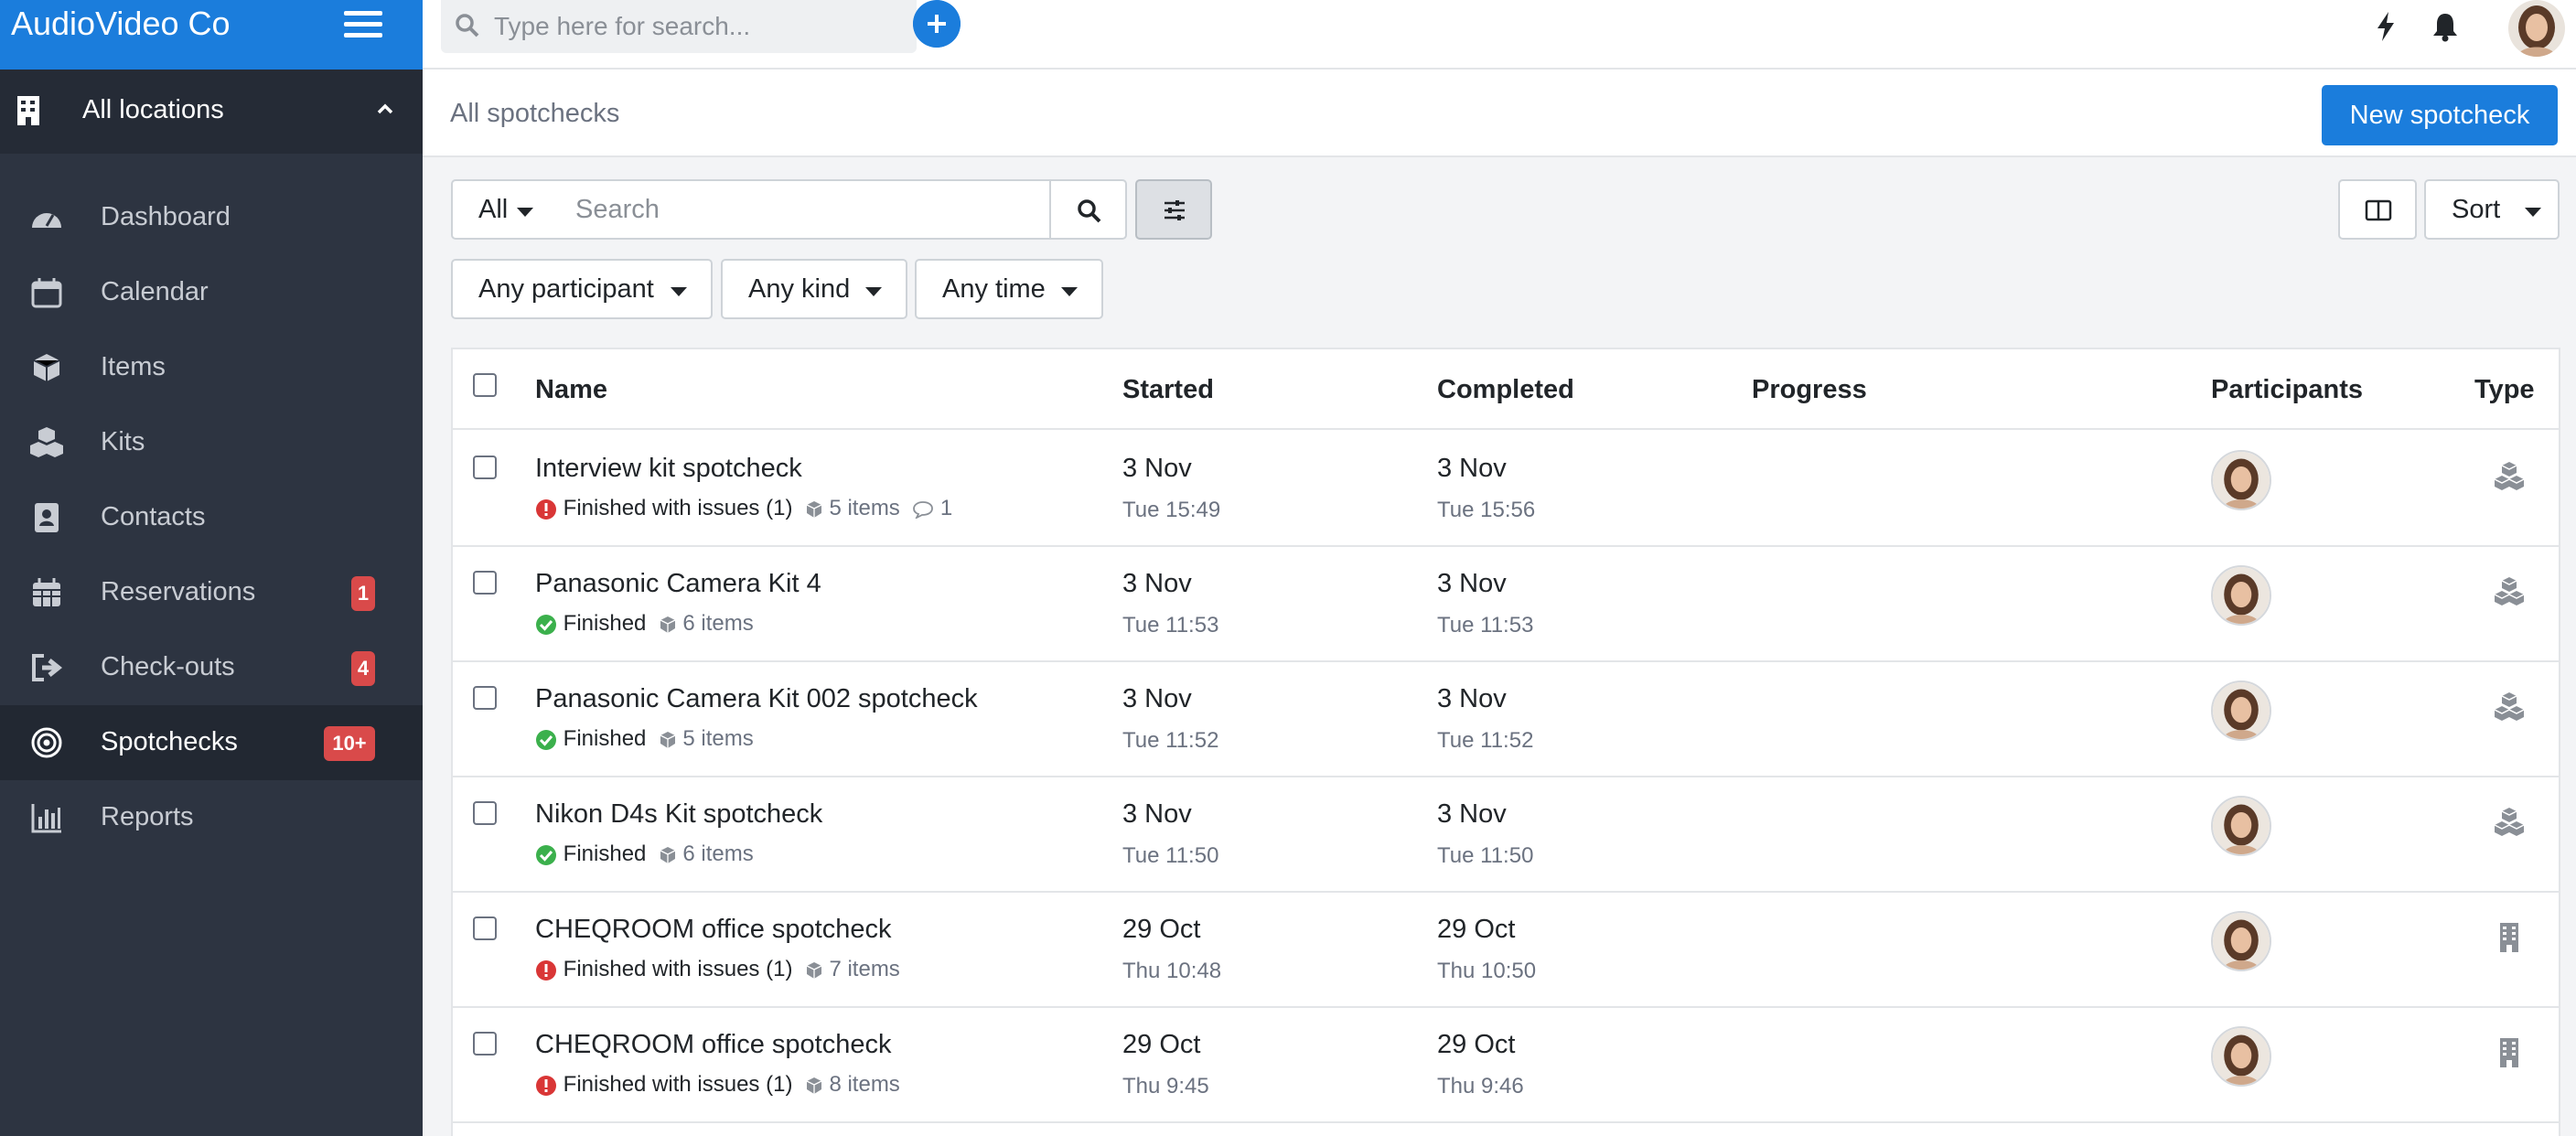  Describe the element at coordinates (46, 818) in the screenshot. I see `bar-chart-icon` at that location.